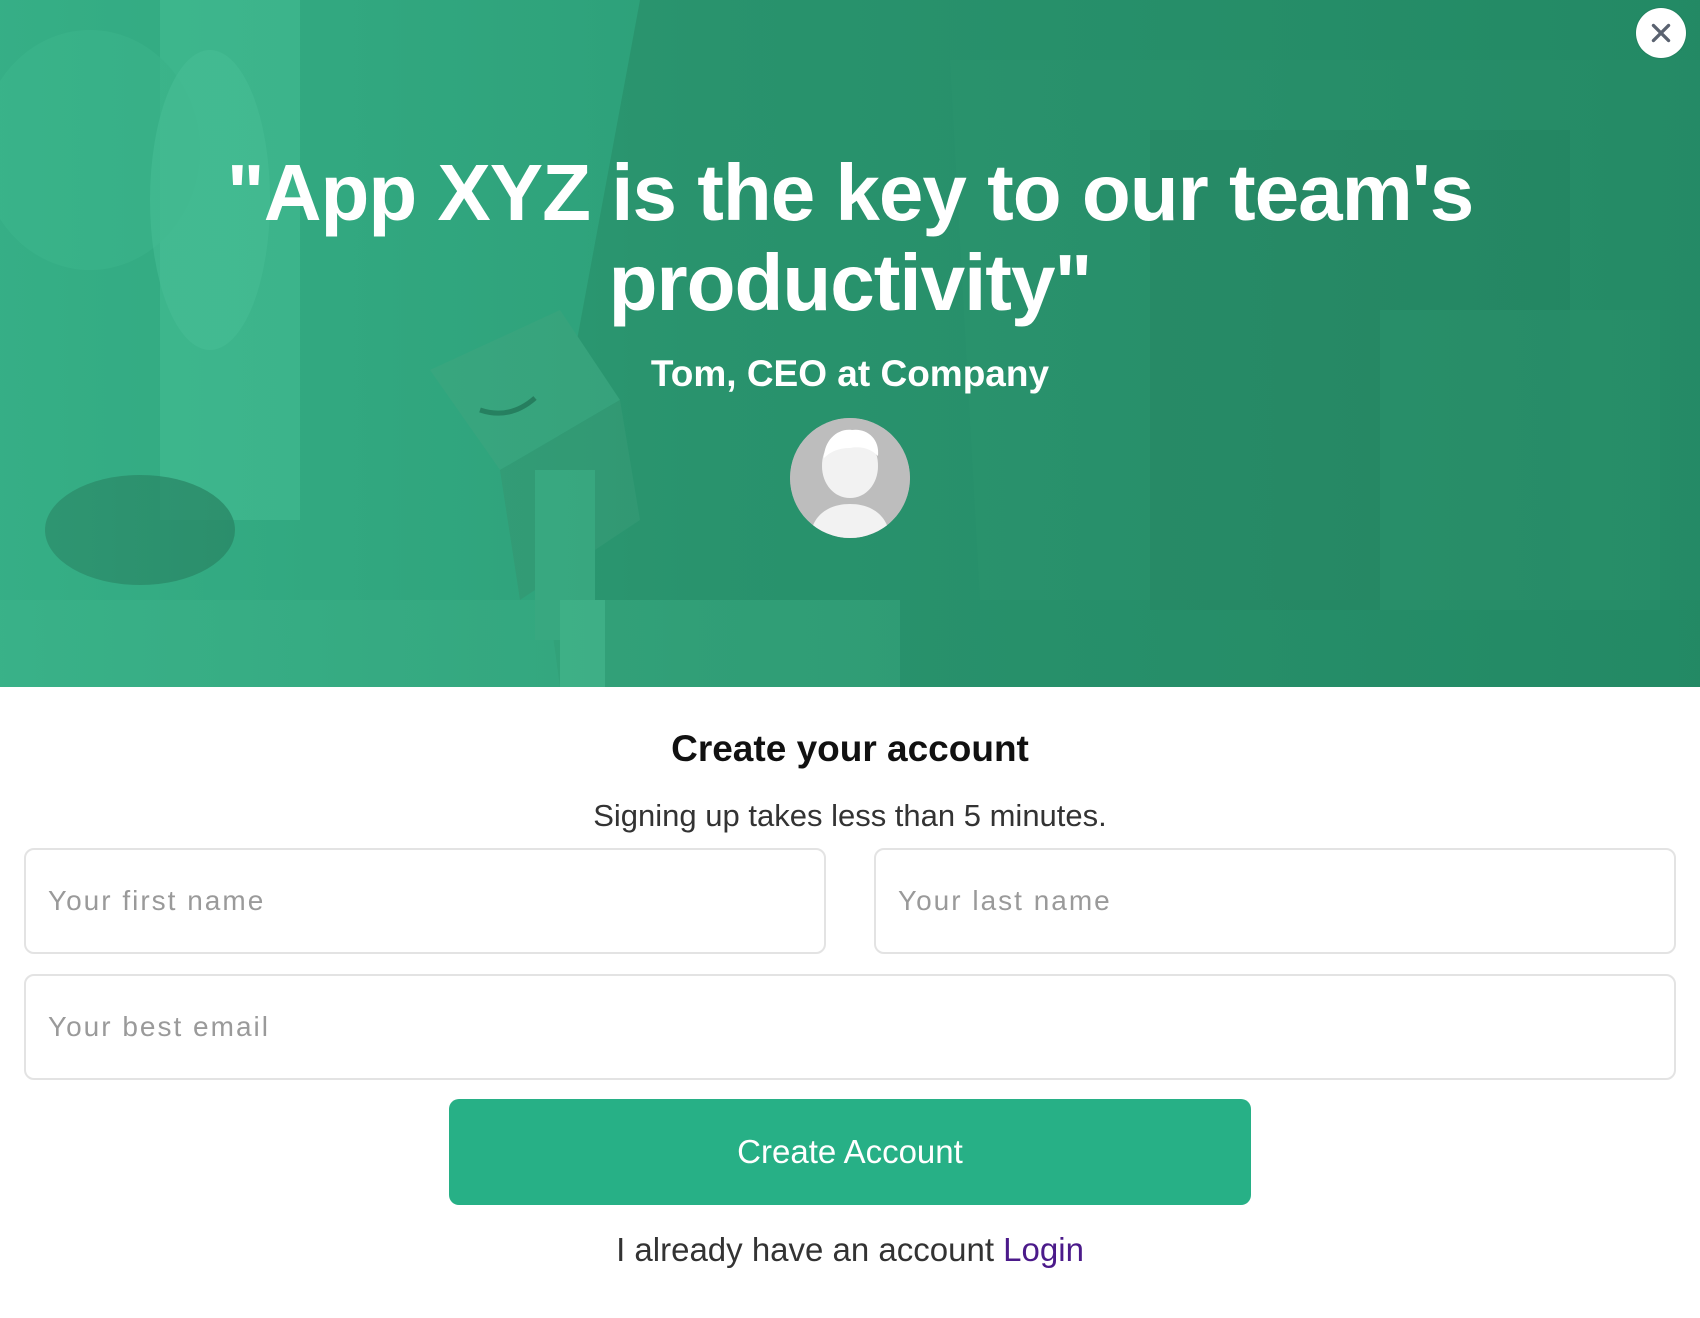 This screenshot has height=1318, width=1700. What do you see at coordinates (1275, 901) in the screenshot?
I see `last-name-field` at bounding box center [1275, 901].